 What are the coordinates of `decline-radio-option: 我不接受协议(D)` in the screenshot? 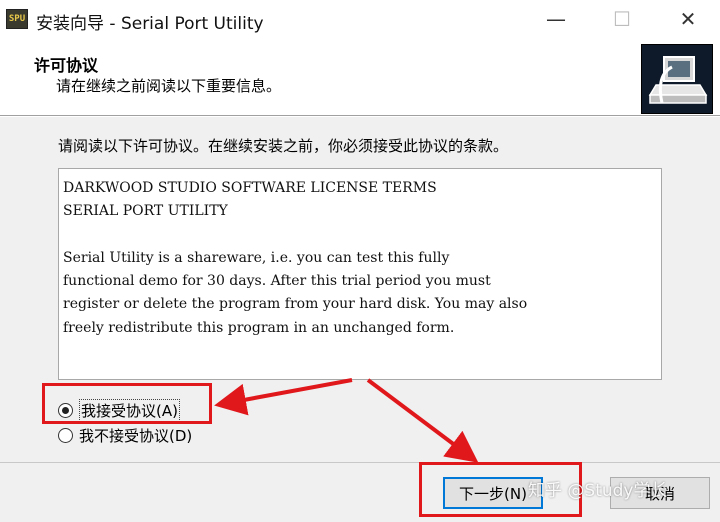 It's located at (125, 435).